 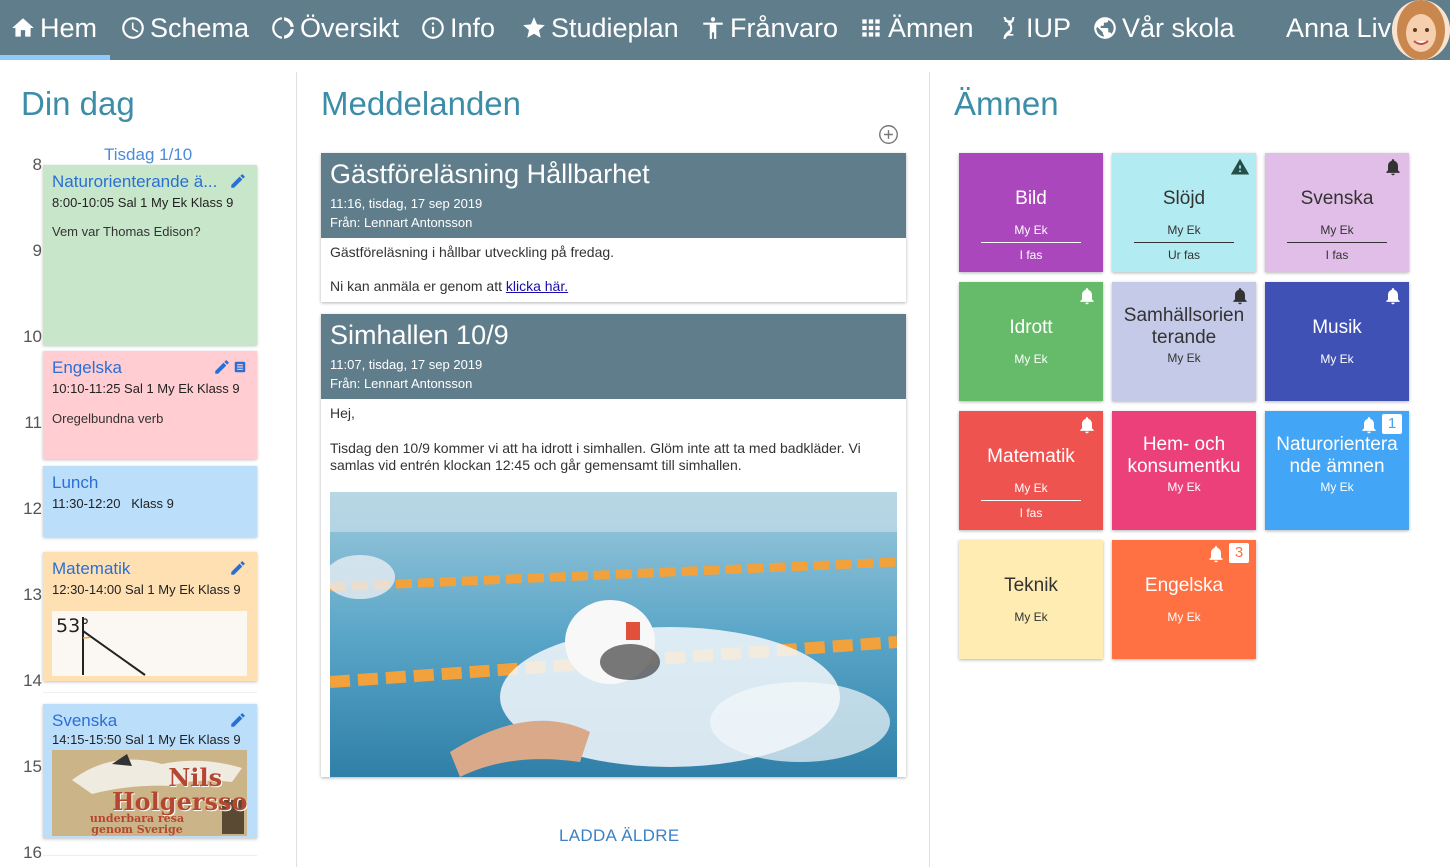 I want to click on nav-item-iup: IUP, so click(x=1033, y=28).